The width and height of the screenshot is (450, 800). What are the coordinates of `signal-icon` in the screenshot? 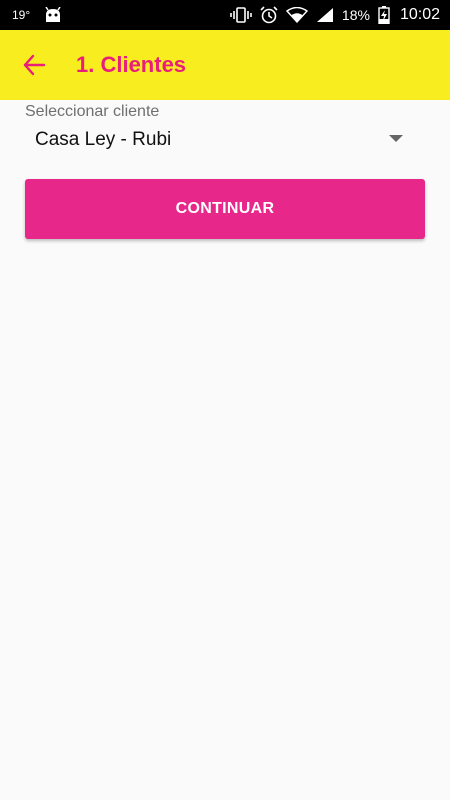 It's located at (325, 15).